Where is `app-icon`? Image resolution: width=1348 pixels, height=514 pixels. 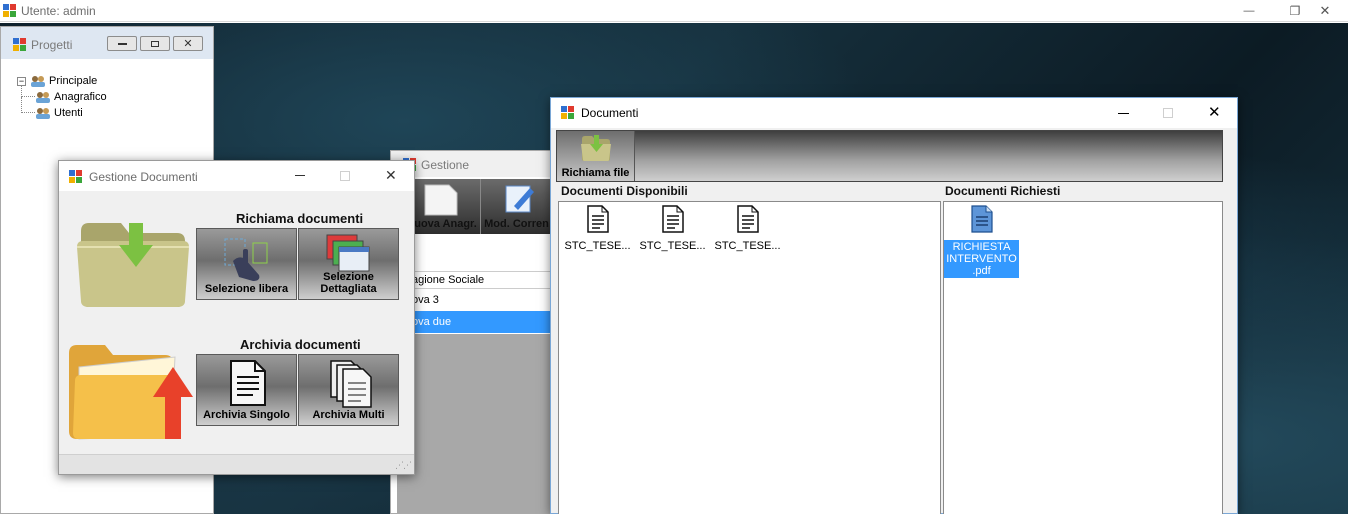
app-icon is located at coordinates (10, 12).